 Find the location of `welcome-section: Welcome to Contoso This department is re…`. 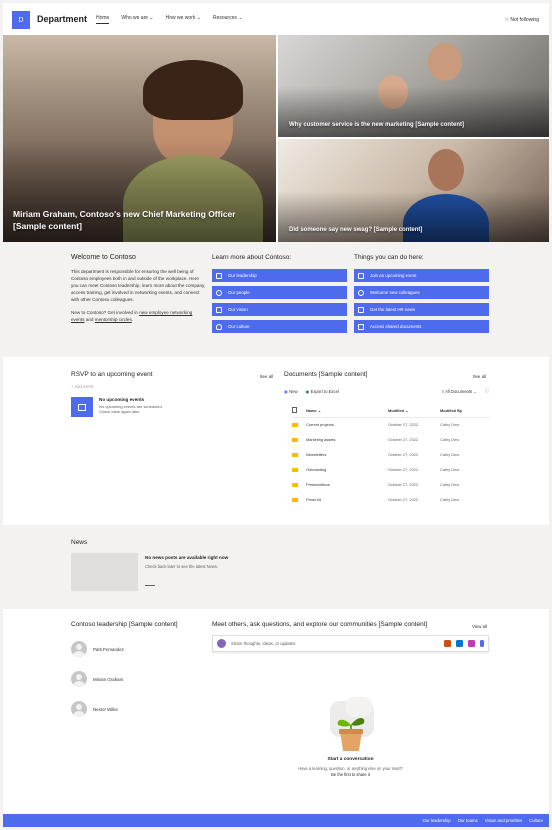

welcome-section: Welcome to Contoso This department is re… is located at coordinates (138, 291).